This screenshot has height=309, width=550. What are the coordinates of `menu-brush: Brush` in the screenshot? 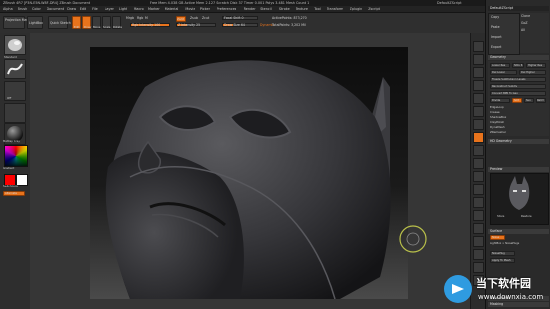 It's located at (23, 9).